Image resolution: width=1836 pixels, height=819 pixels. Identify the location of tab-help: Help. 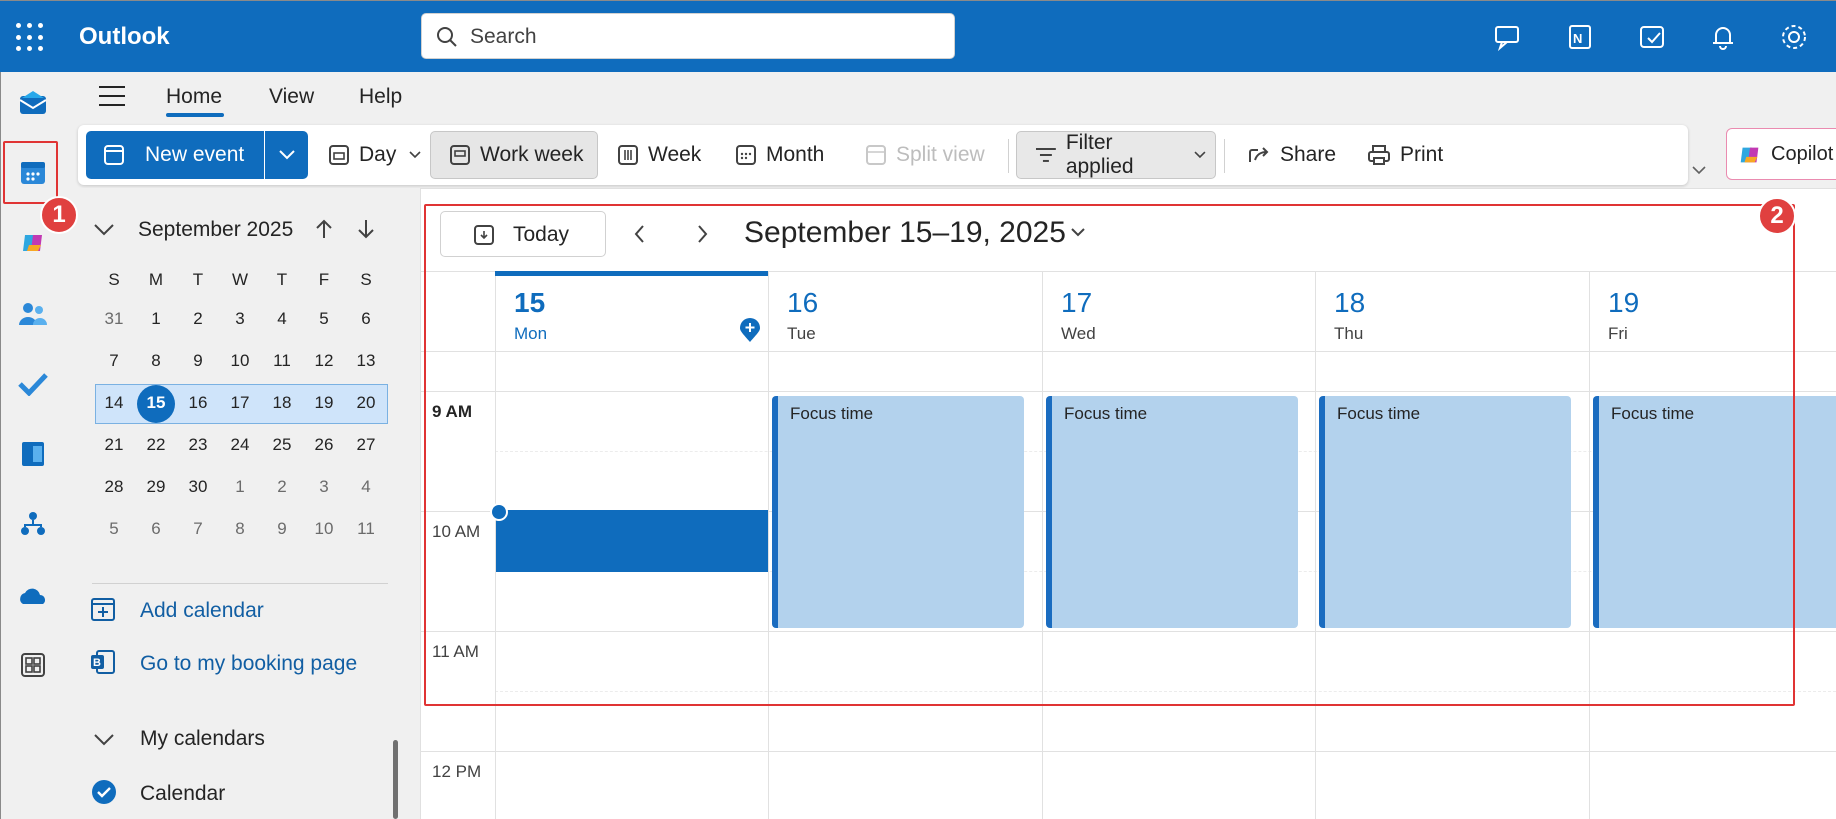
(380, 97).